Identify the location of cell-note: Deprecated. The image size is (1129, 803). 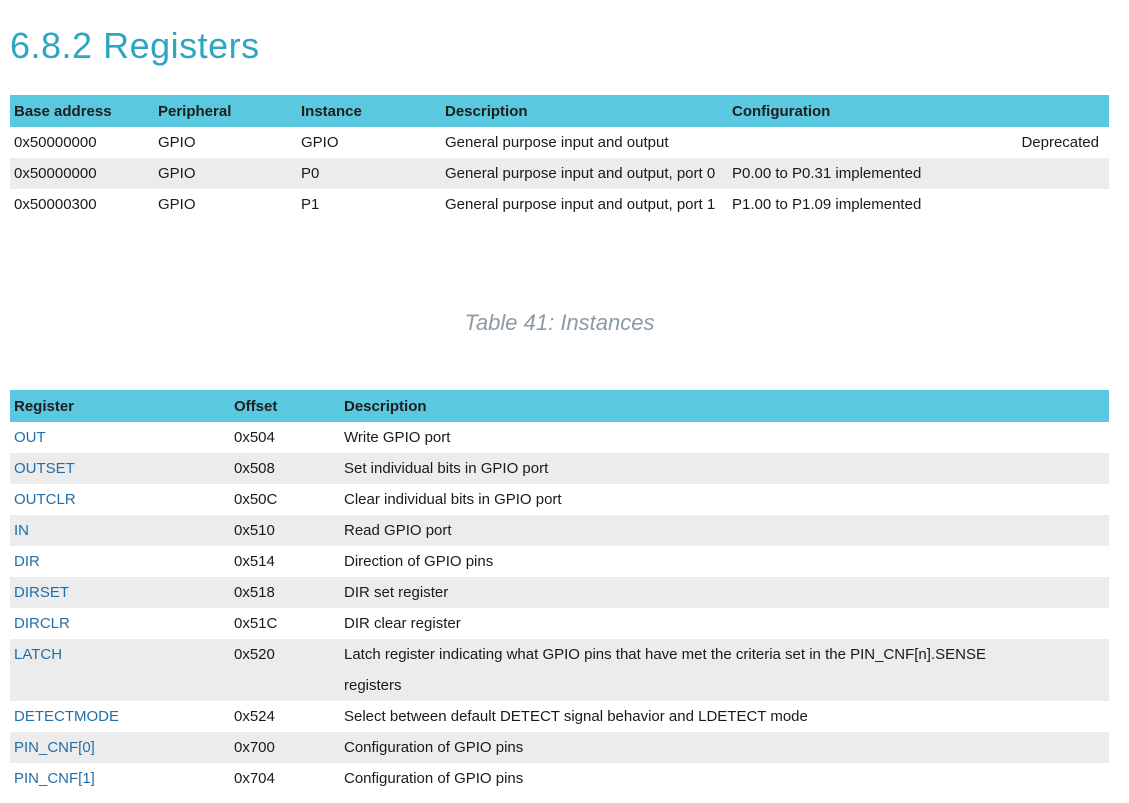
(1060, 142).